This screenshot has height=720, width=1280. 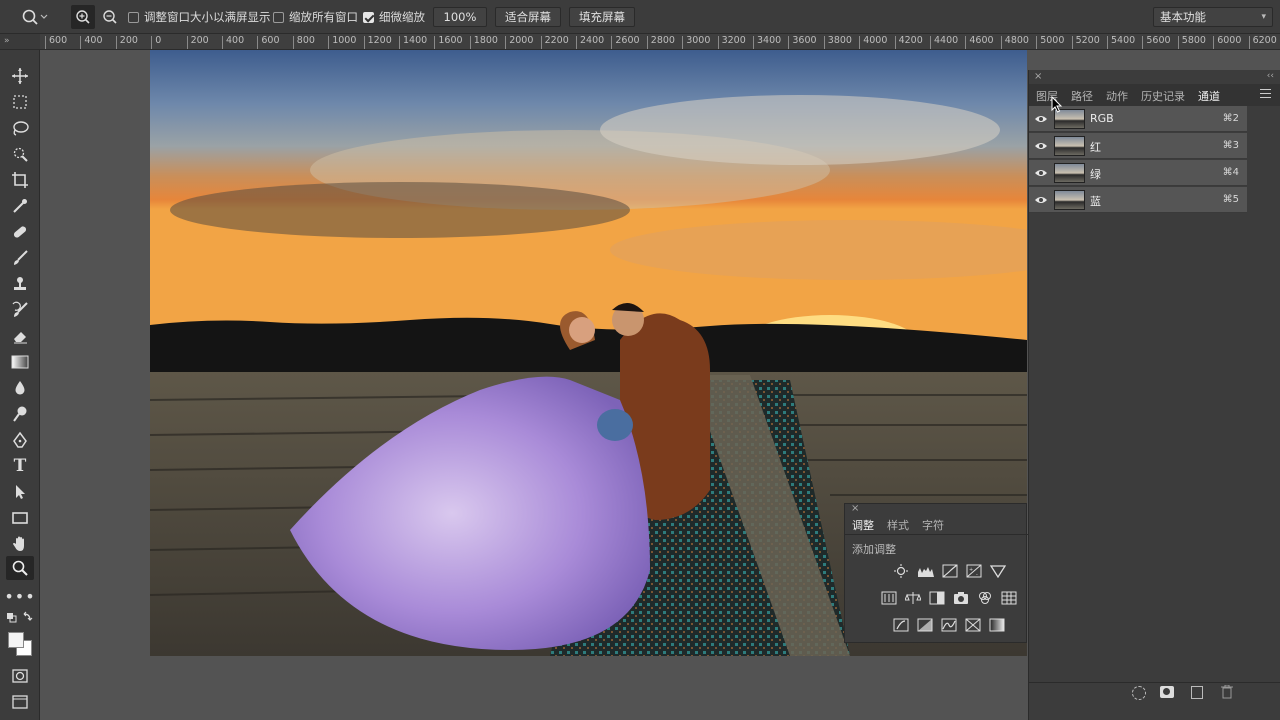 I want to click on panel-menu-icon, so click(x=1265, y=93).